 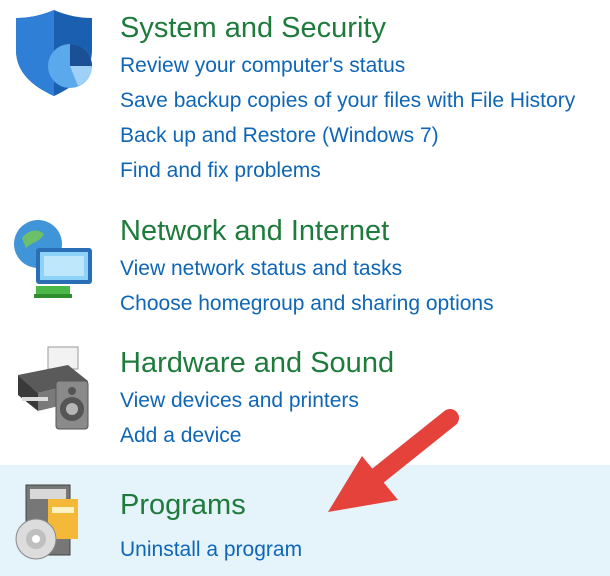 What do you see at coordinates (54, 258) in the screenshot?
I see `network-globe-icon` at bounding box center [54, 258].